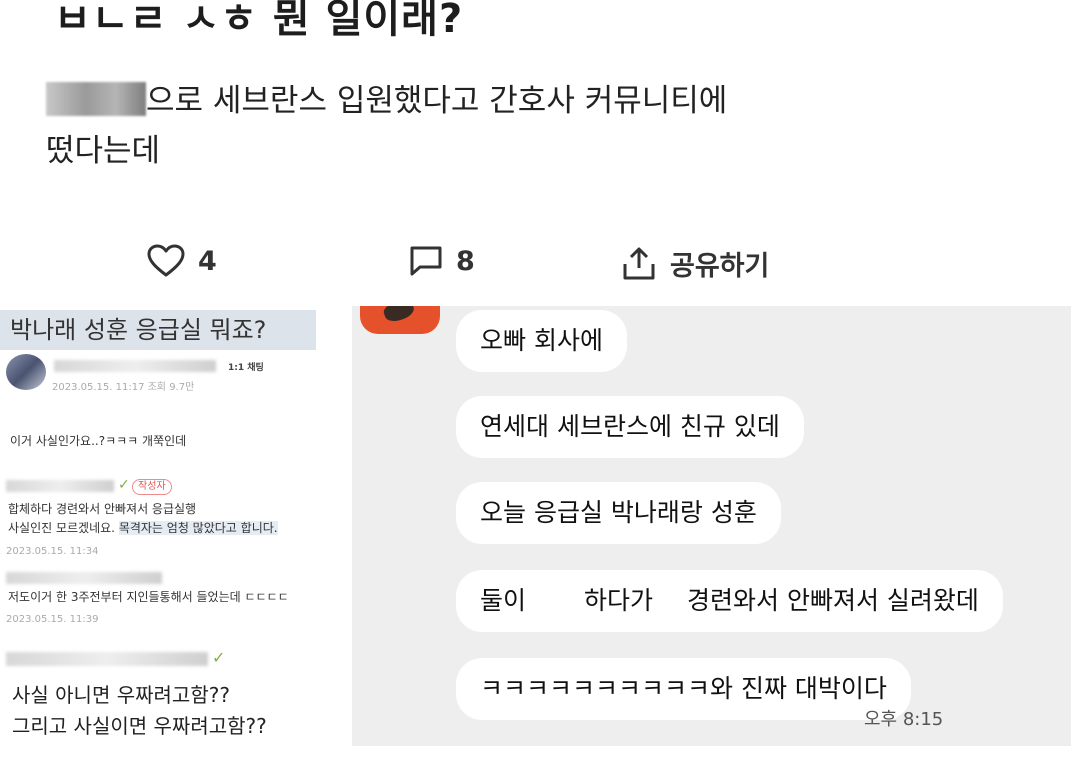 Image resolution: width=1071 pixels, height=762 pixels. I want to click on post-body-line-2: 떴다는데, so click(103, 151).